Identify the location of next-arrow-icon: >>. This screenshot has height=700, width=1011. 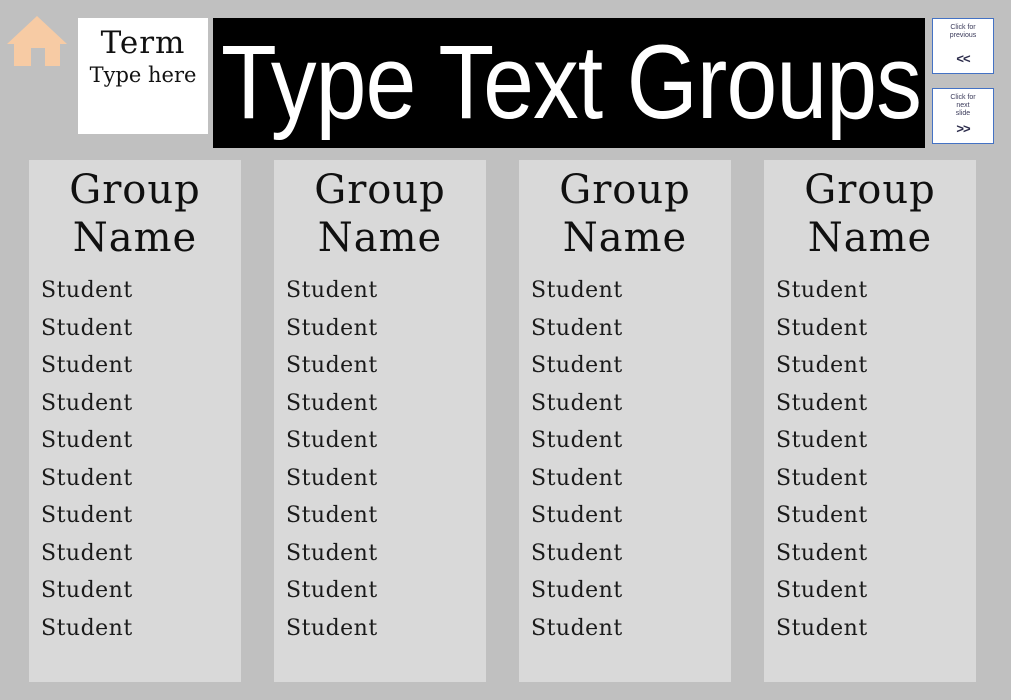
(963, 128).